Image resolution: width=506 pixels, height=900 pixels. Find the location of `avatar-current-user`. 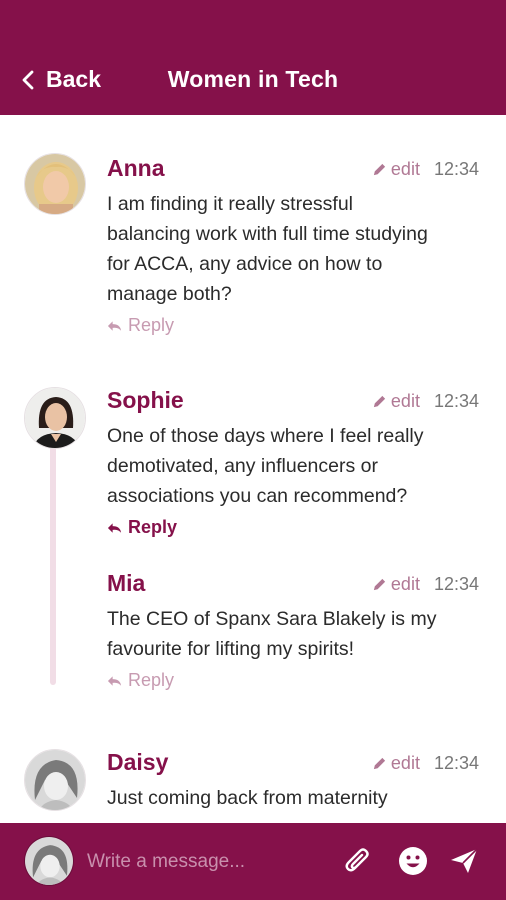

avatar-current-user is located at coordinates (49, 861).